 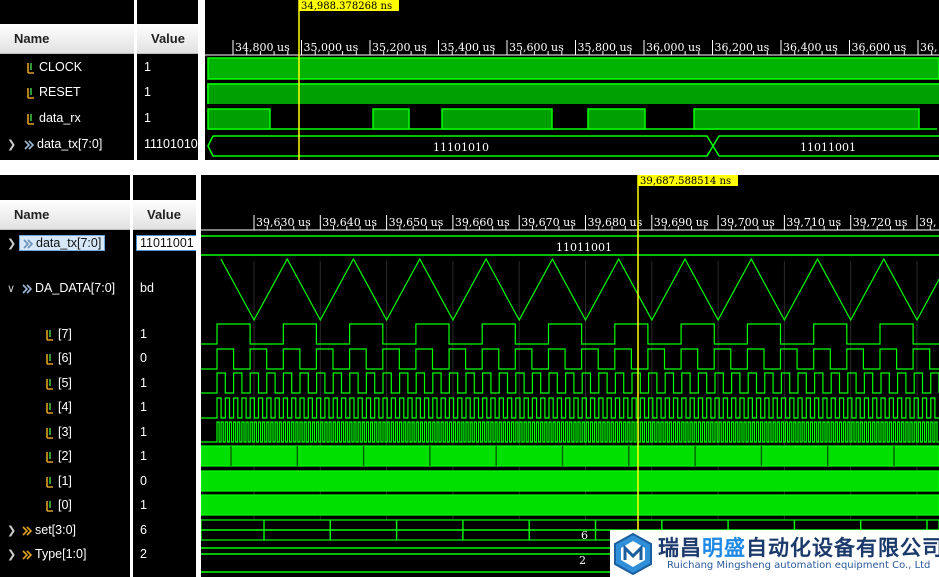 I want to click on ruler-tick-label: 39,, so click(x=928, y=222).